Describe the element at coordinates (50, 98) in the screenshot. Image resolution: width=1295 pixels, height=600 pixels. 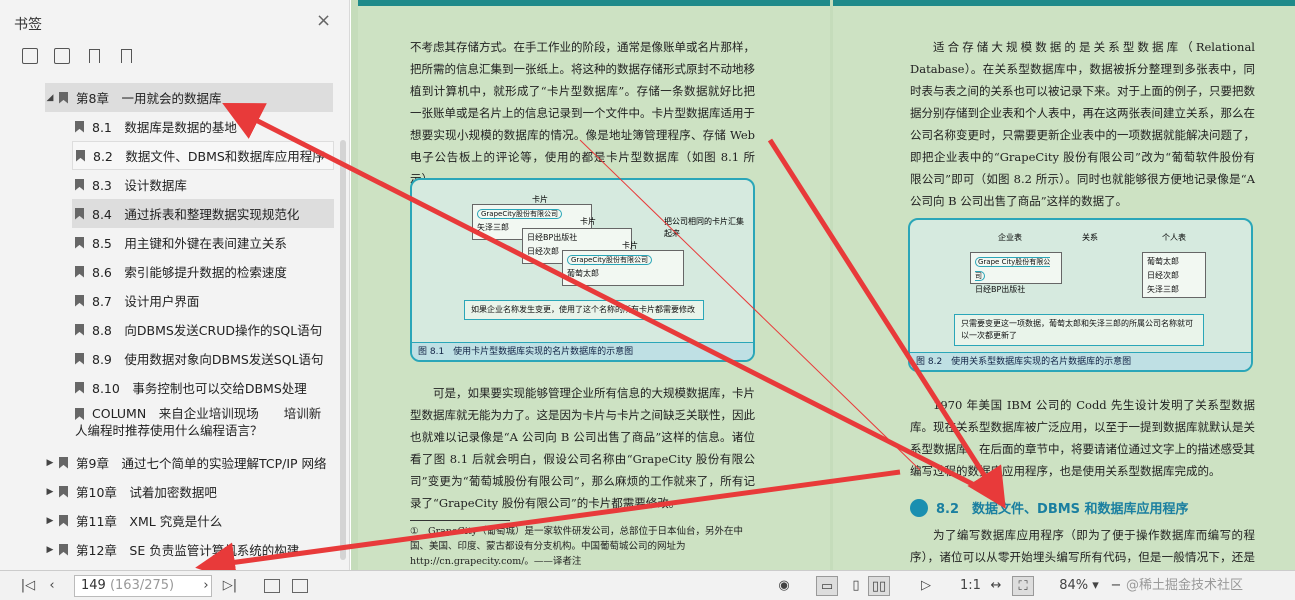
I see `chevron-down-icon: ◢` at that location.